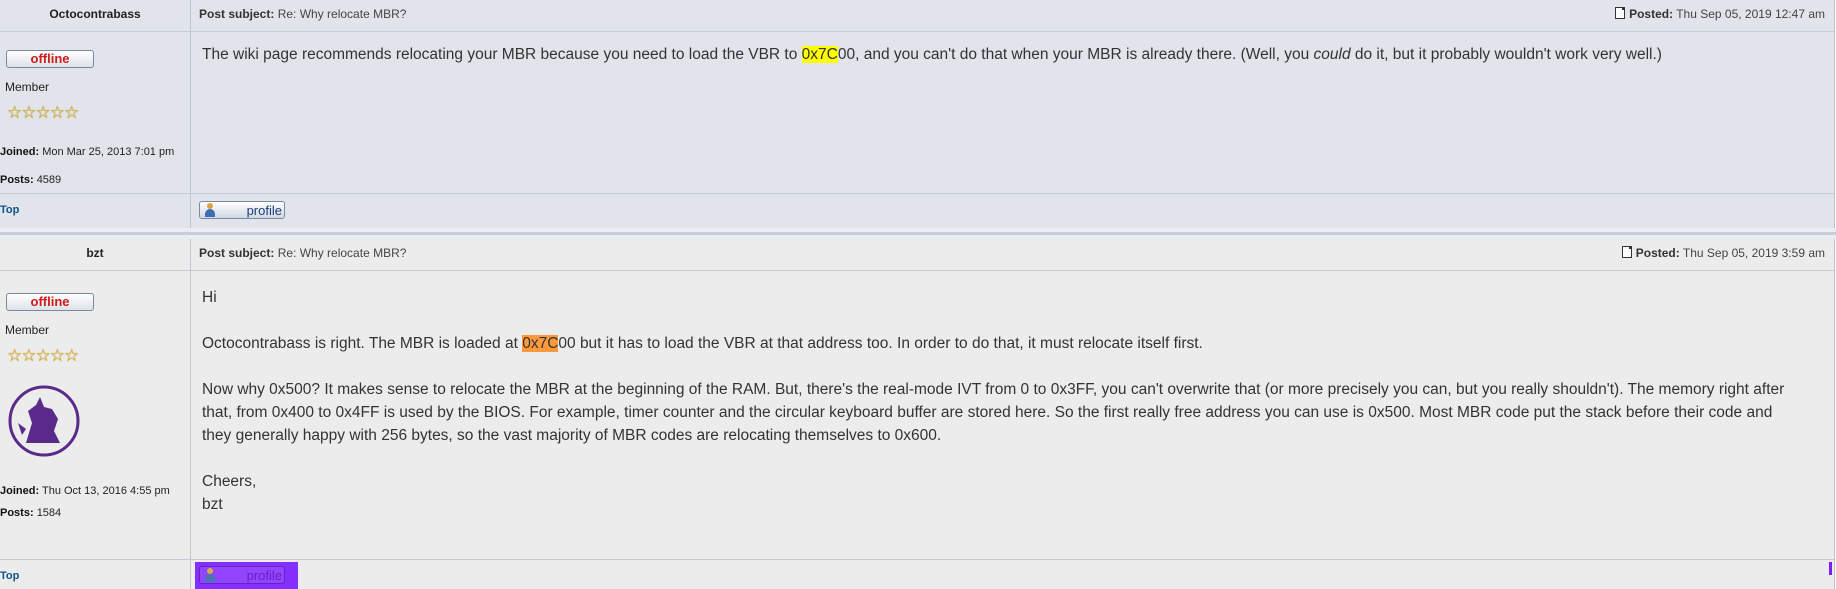 This screenshot has height=589, width=1836. I want to click on posted-value: Thu Sep 05, 2019 3:59 am, so click(1753, 253).